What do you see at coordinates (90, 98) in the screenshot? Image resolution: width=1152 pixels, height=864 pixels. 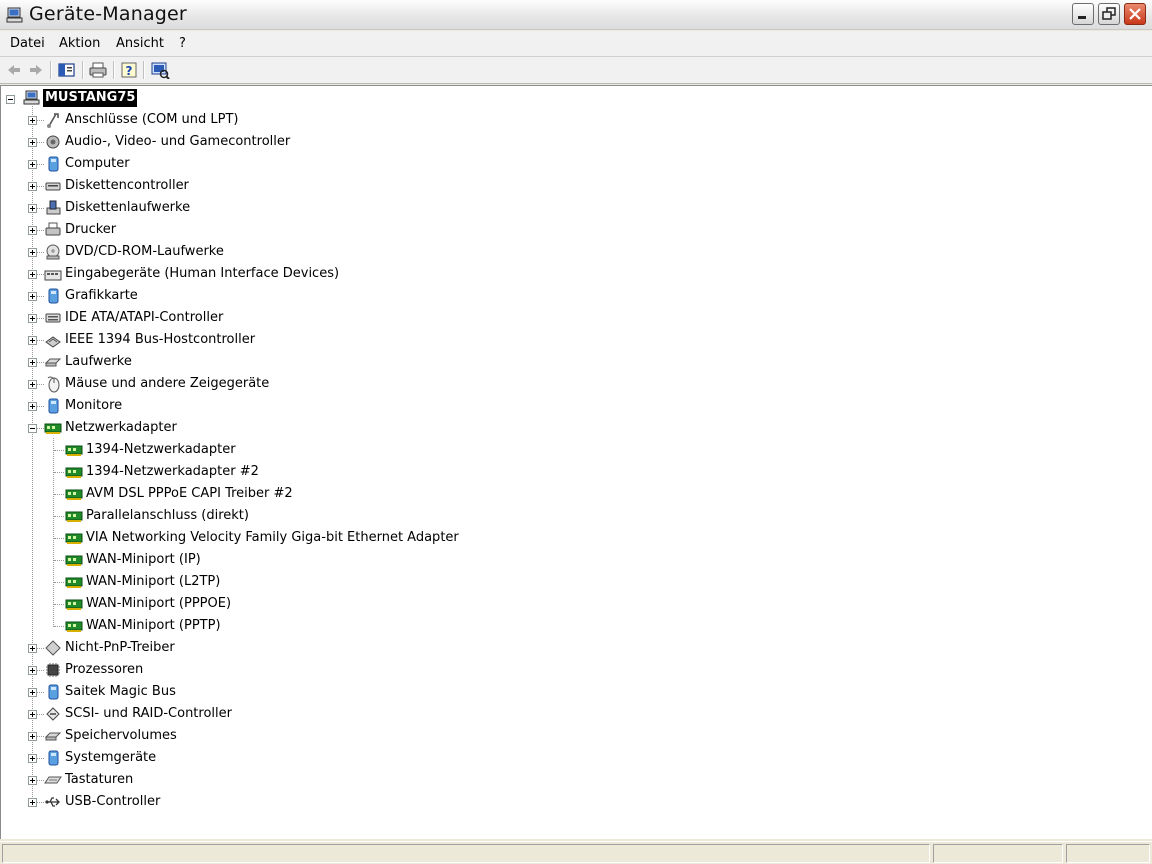 I see `root-node-label: MUSTANG75` at bounding box center [90, 98].